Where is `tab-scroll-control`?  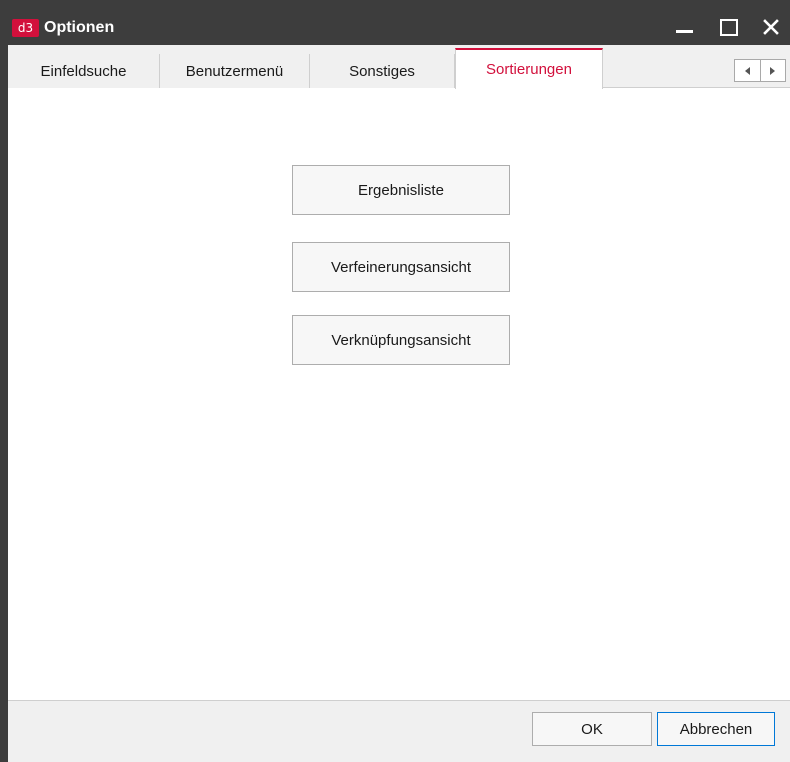 tab-scroll-control is located at coordinates (760, 70).